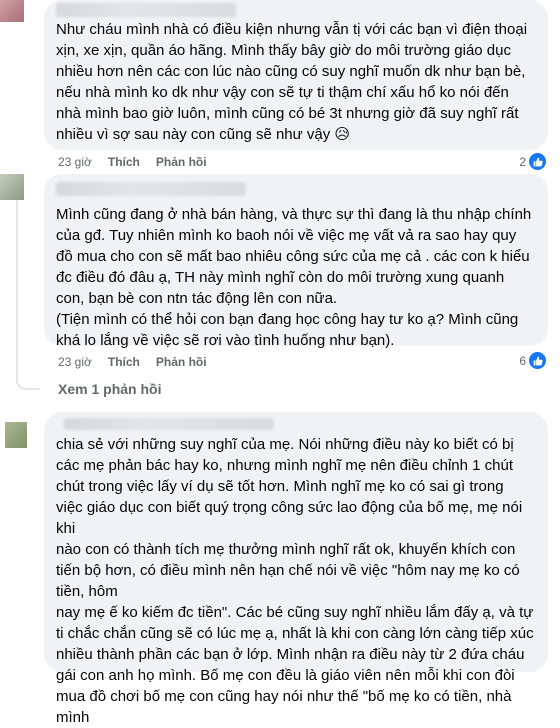  Describe the element at coordinates (522, 161) in the screenshot. I see `reaction-number: 2` at that location.